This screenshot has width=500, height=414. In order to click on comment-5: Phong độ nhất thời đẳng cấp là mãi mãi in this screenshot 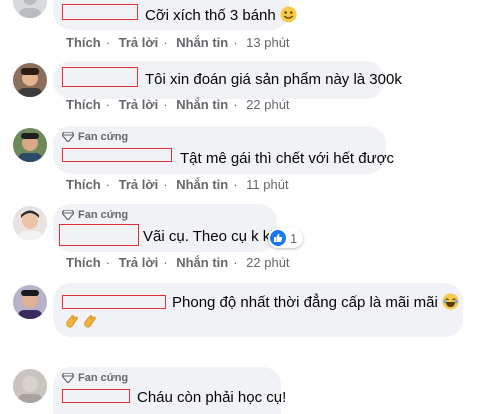, I will do `click(250, 310)`.